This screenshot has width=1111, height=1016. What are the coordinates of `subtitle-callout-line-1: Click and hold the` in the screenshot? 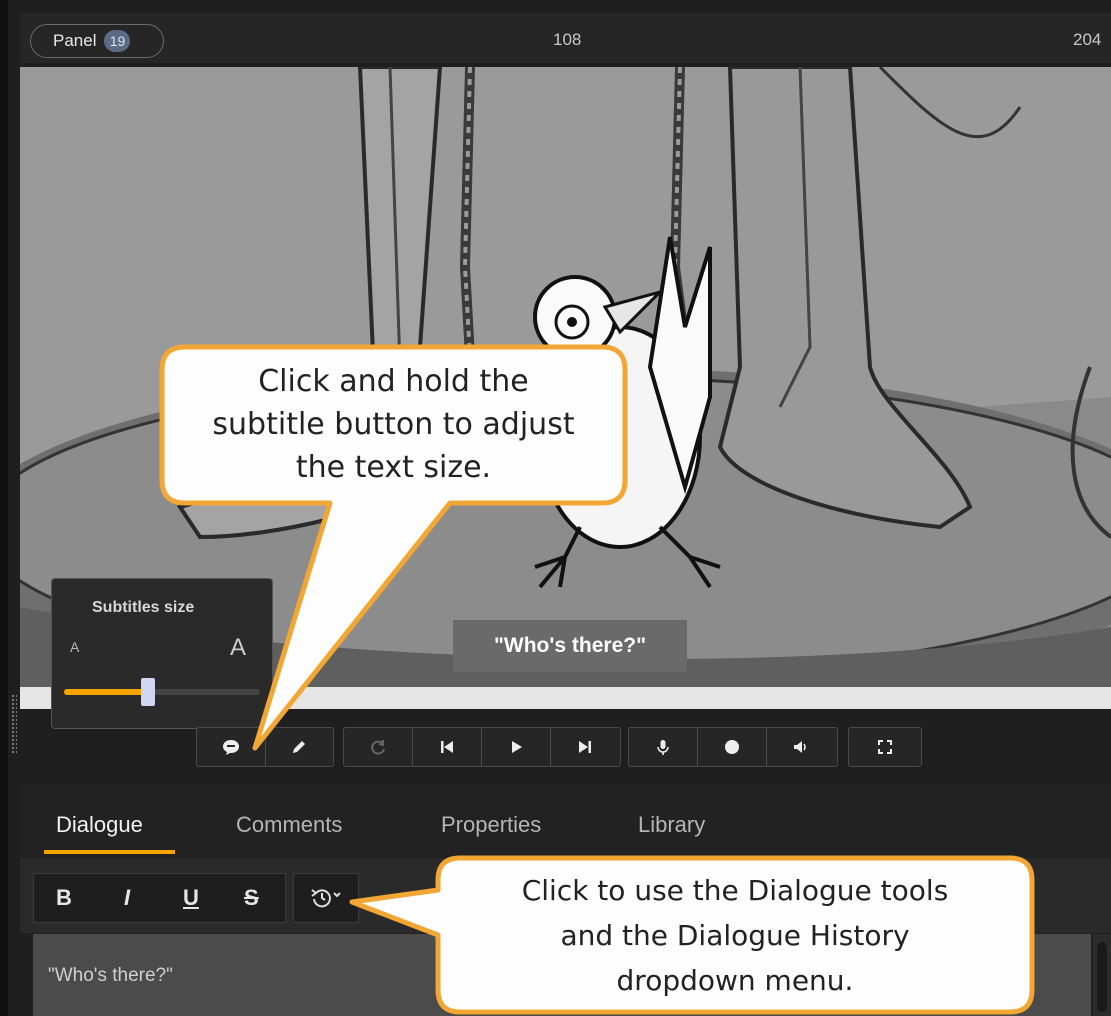 It's located at (393, 381).